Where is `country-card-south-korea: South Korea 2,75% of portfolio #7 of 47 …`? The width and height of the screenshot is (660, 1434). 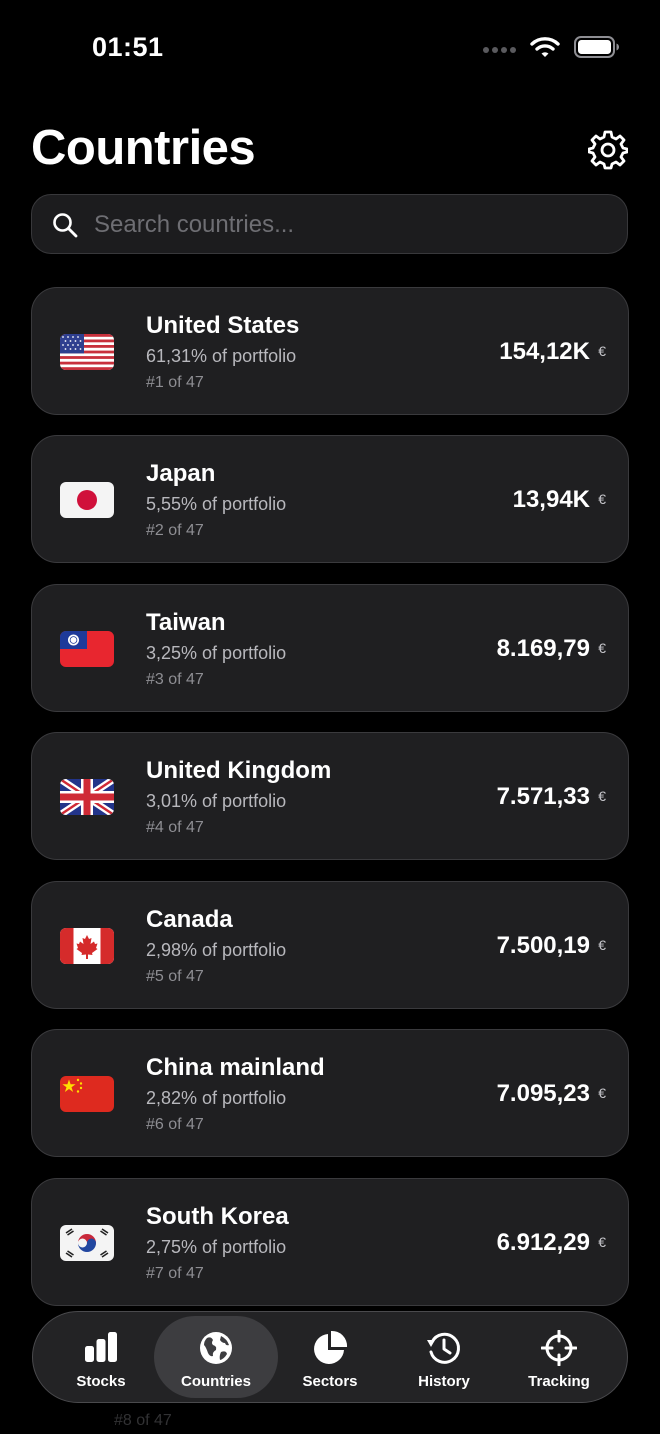
country-card-south-korea: South Korea 2,75% of portfolio #7 of 47 … is located at coordinates (330, 1242).